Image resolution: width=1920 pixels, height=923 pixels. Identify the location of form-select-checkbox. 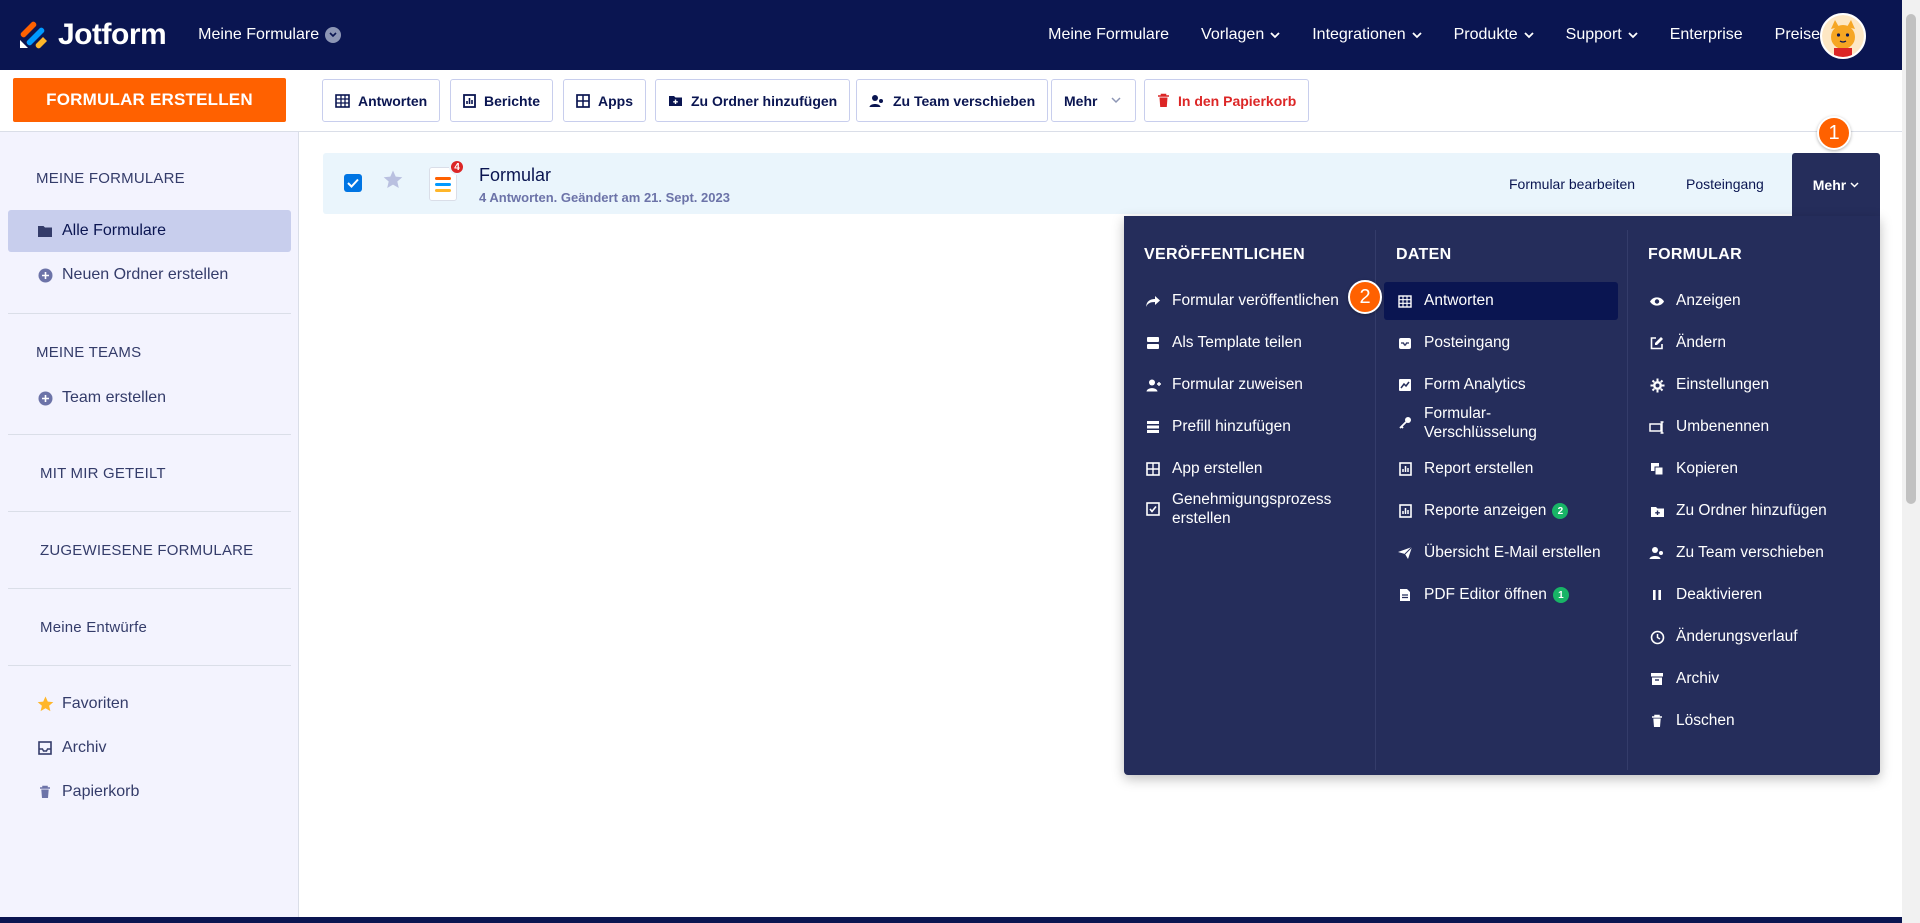
(353, 183).